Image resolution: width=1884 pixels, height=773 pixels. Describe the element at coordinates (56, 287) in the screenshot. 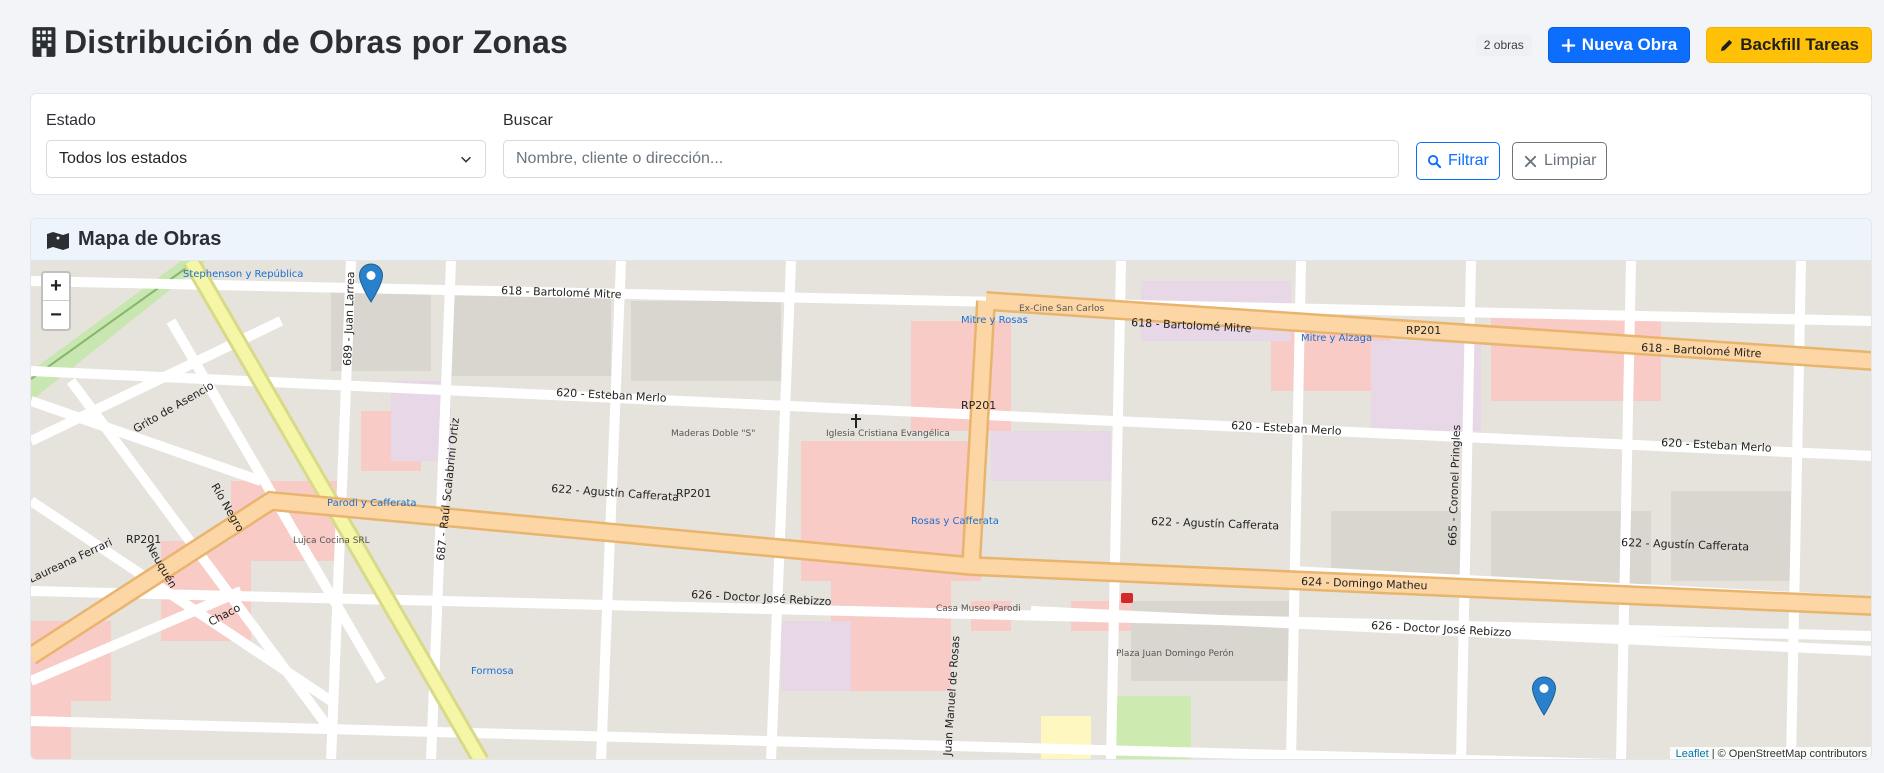

I see `zoom-in-button: +` at that location.